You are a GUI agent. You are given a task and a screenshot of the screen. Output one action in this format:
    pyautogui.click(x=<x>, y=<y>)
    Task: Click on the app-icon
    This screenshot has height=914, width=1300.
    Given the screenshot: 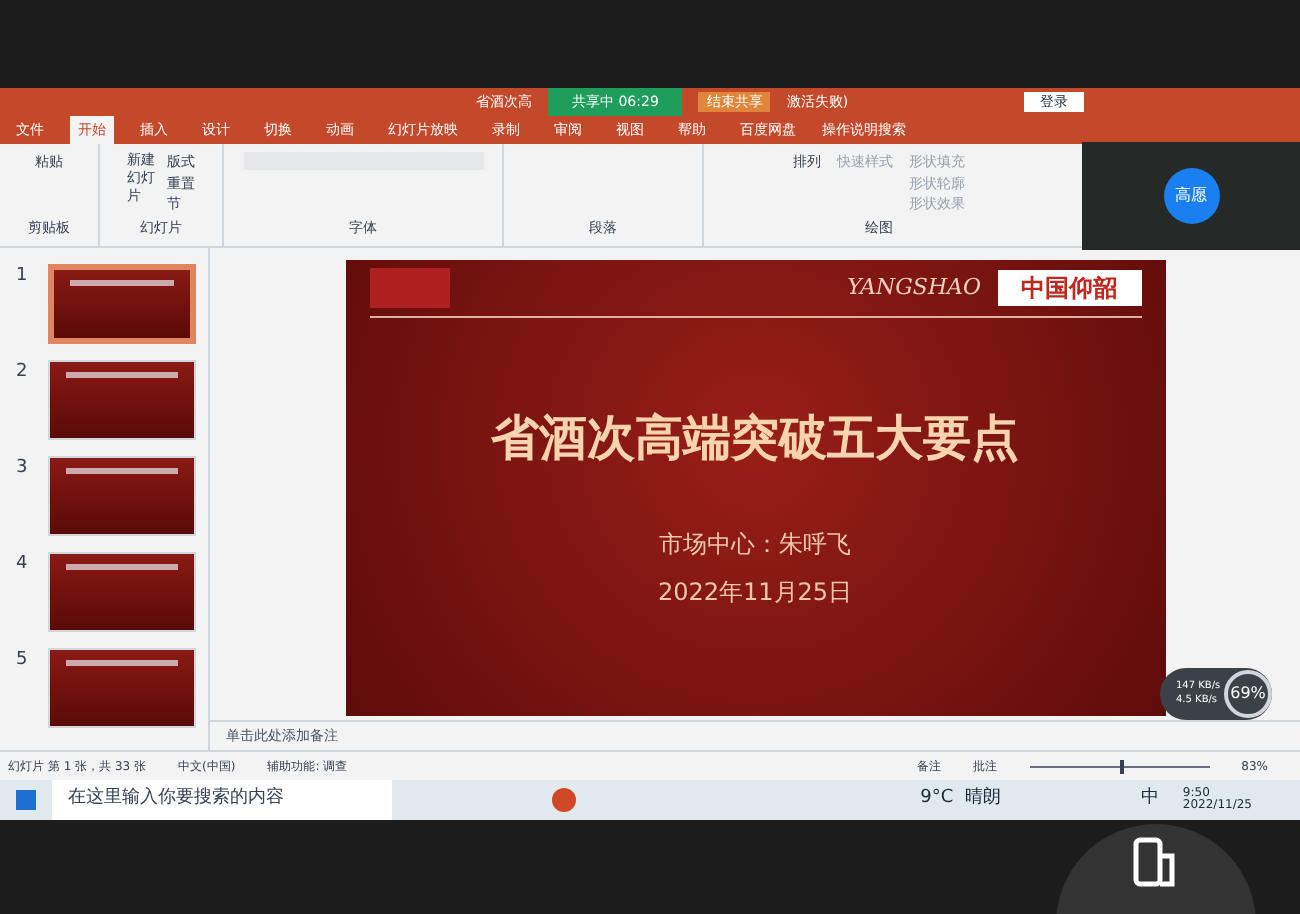 What is the action you would take?
    pyautogui.click(x=564, y=800)
    